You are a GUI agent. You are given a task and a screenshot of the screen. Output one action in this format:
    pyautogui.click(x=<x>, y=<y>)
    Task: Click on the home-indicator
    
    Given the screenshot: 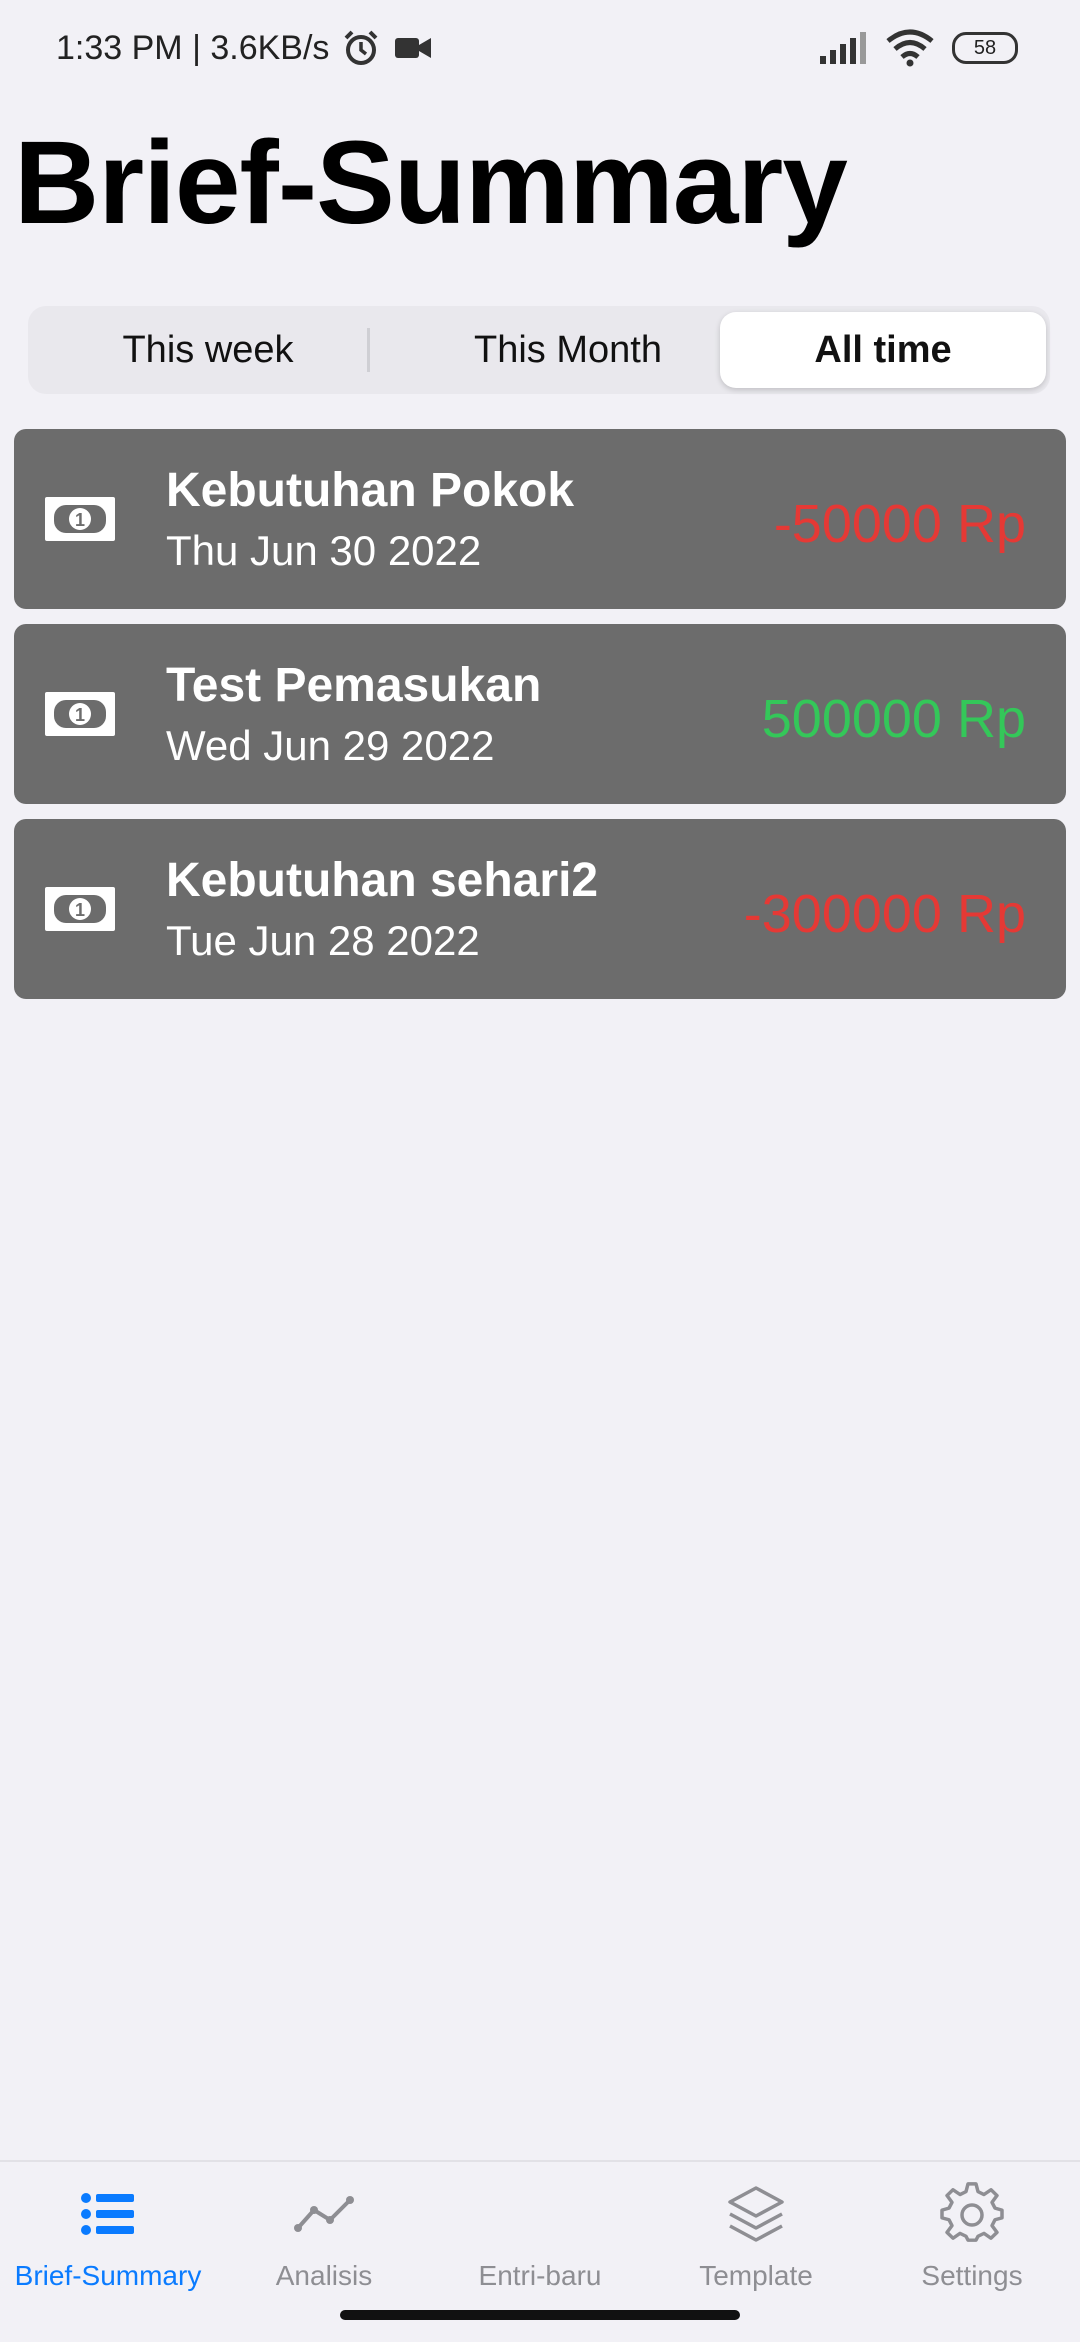 What is the action you would take?
    pyautogui.click(x=540, y=2315)
    